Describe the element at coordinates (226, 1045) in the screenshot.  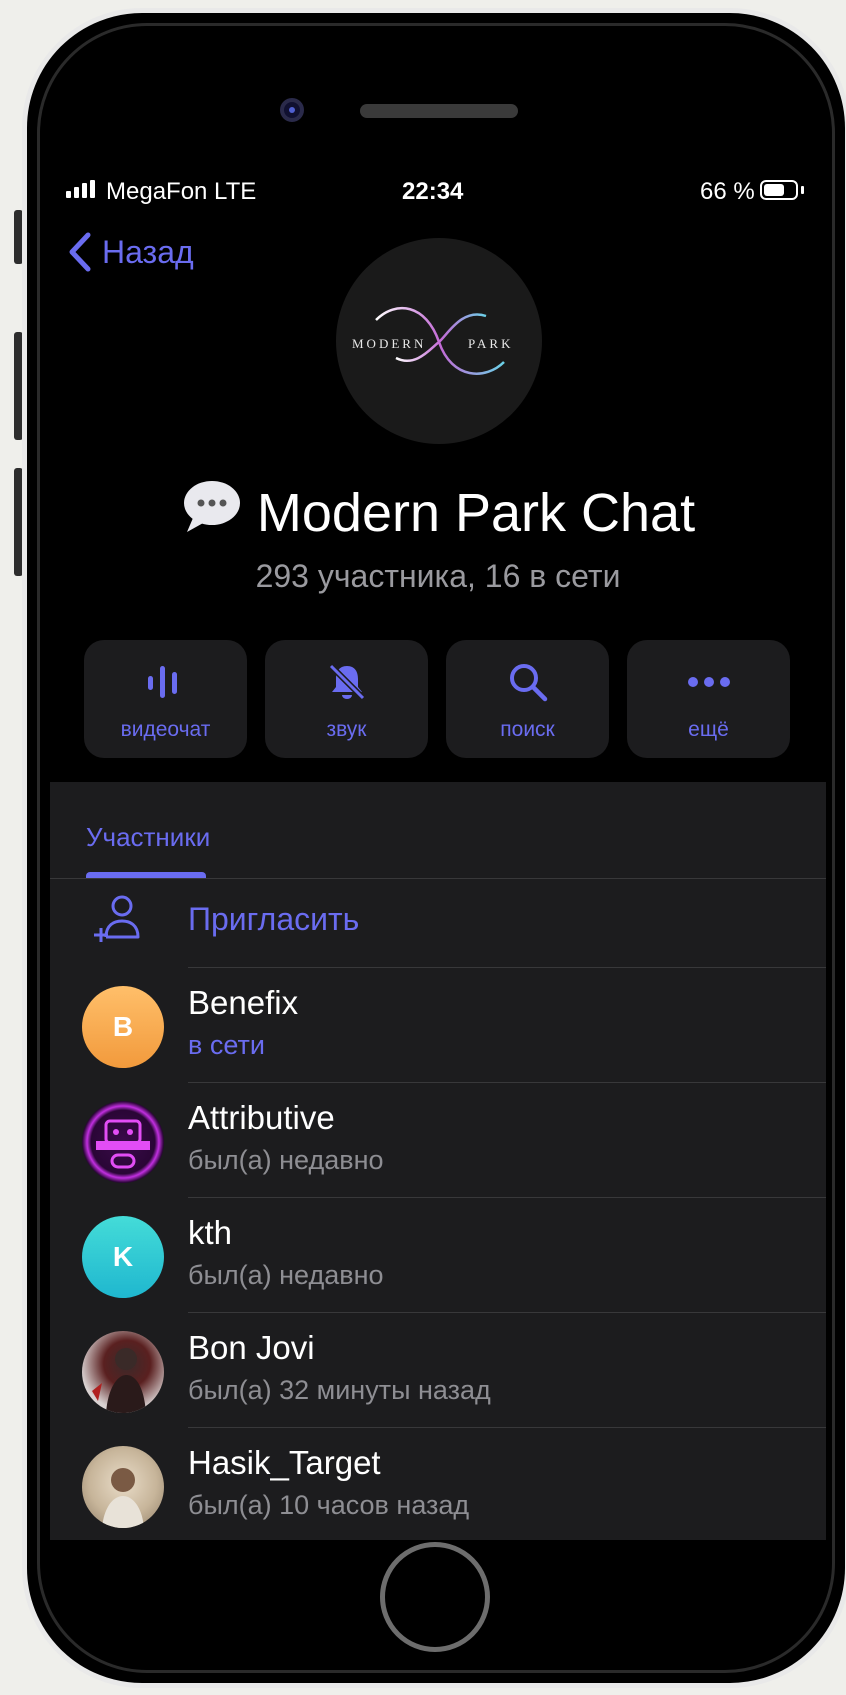
I see `member-status: в сети` at that location.